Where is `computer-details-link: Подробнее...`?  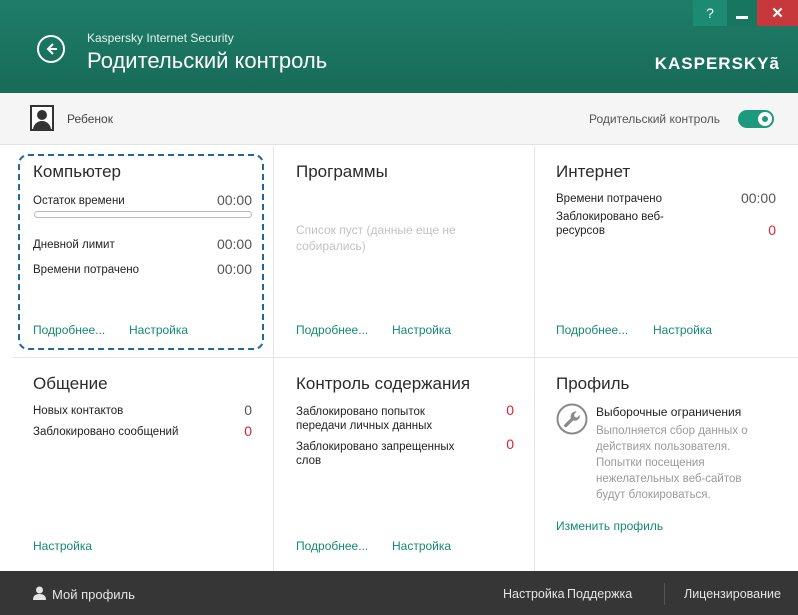
computer-details-link: Подробнее... is located at coordinates (69, 330).